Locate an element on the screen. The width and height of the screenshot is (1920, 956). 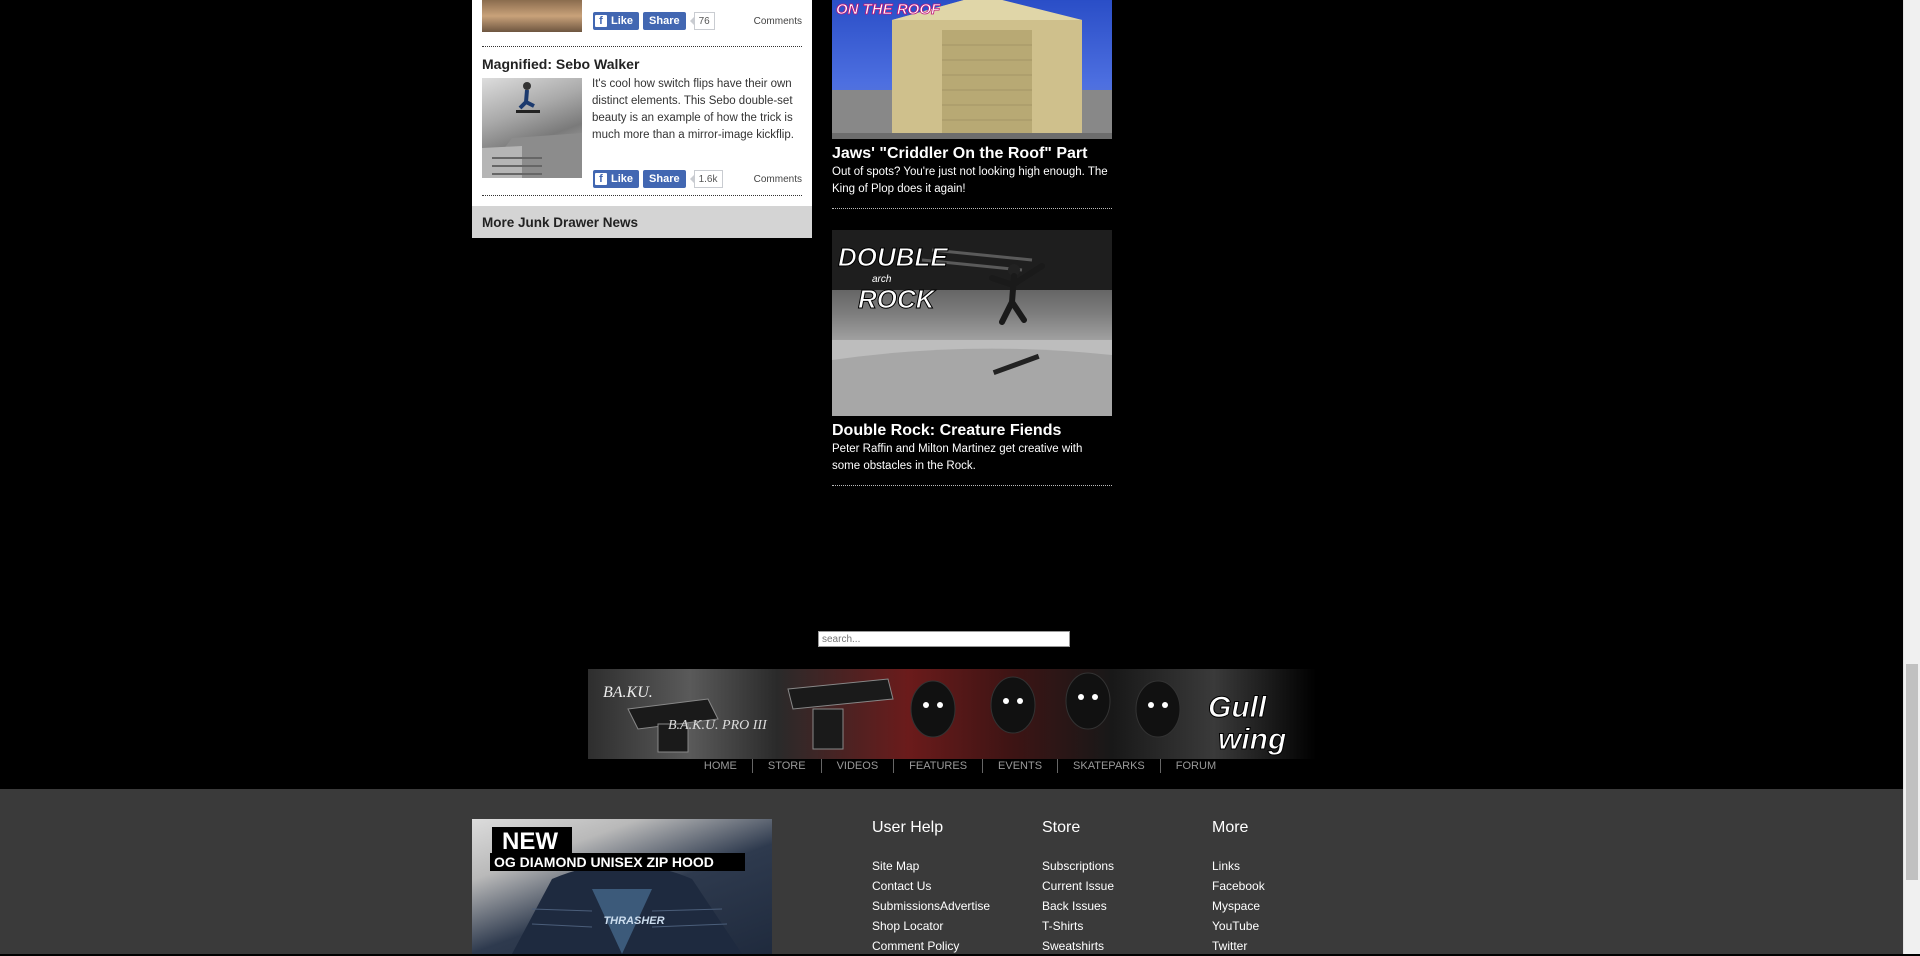
footer-heading: User Help is located at coordinates (908, 827).